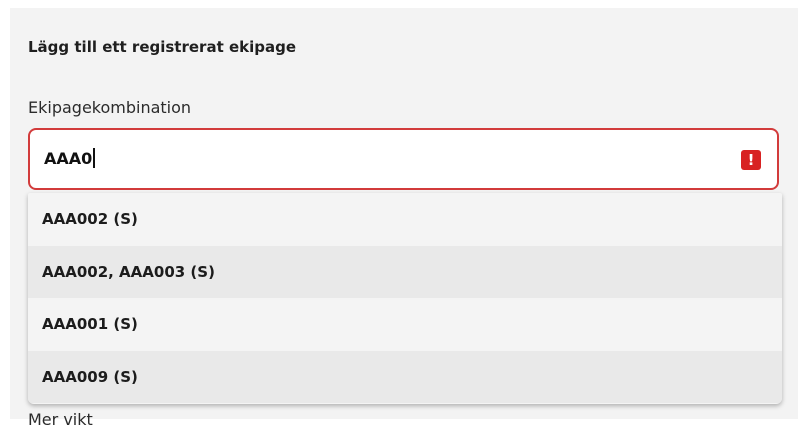 The image size is (798, 431). I want to click on form-title: Lägg till ett registrerat ekipage, so click(162, 47).